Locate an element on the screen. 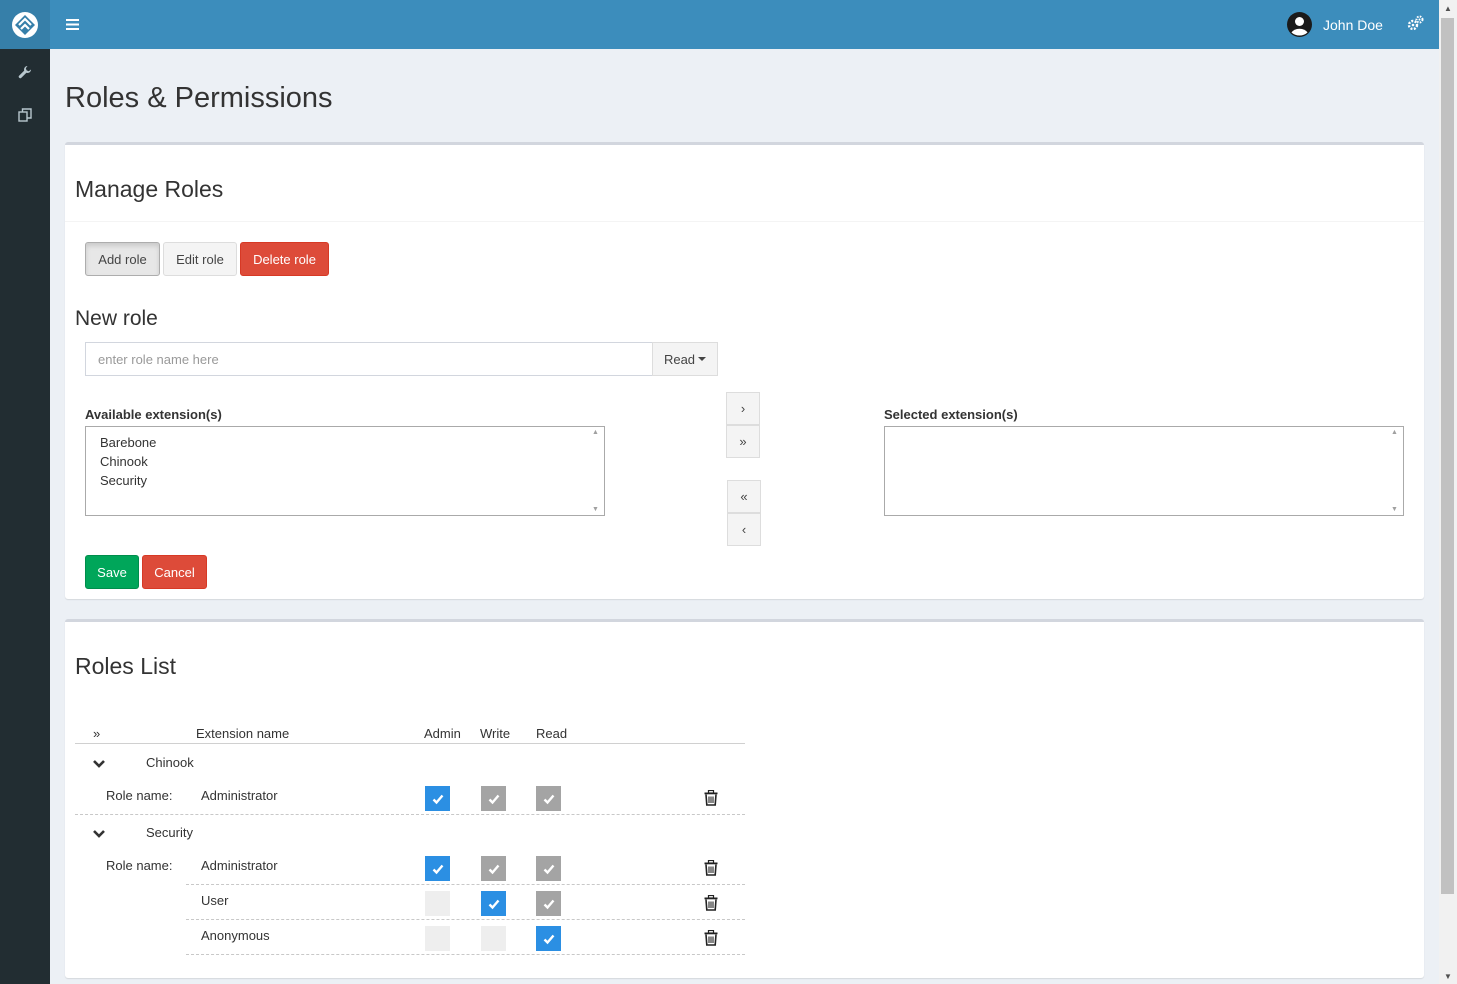  expand-all-toggle: » is located at coordinates (96, 733).